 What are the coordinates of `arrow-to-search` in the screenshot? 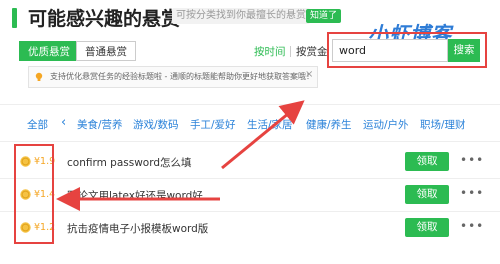 It's located at (263, 135).